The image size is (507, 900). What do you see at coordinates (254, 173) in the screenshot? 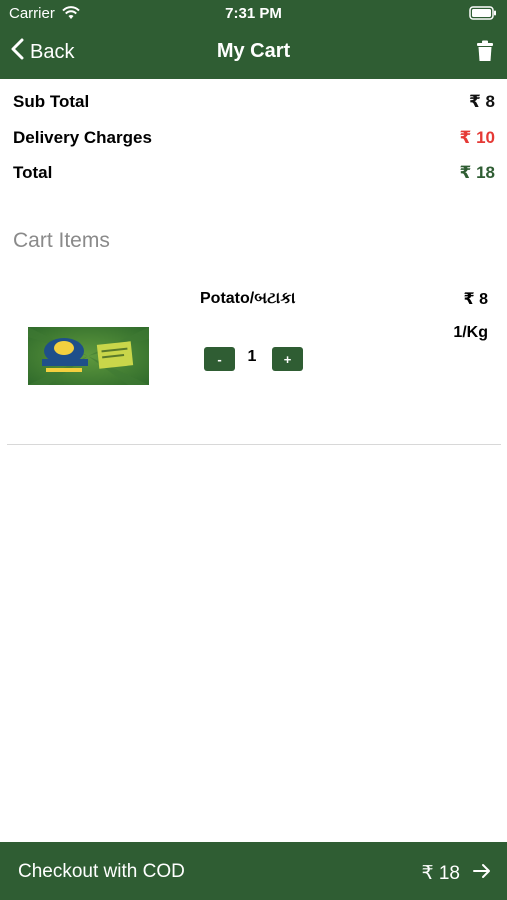
I see `total-row: Total ₹ 18` at bounding box center [254, 173].